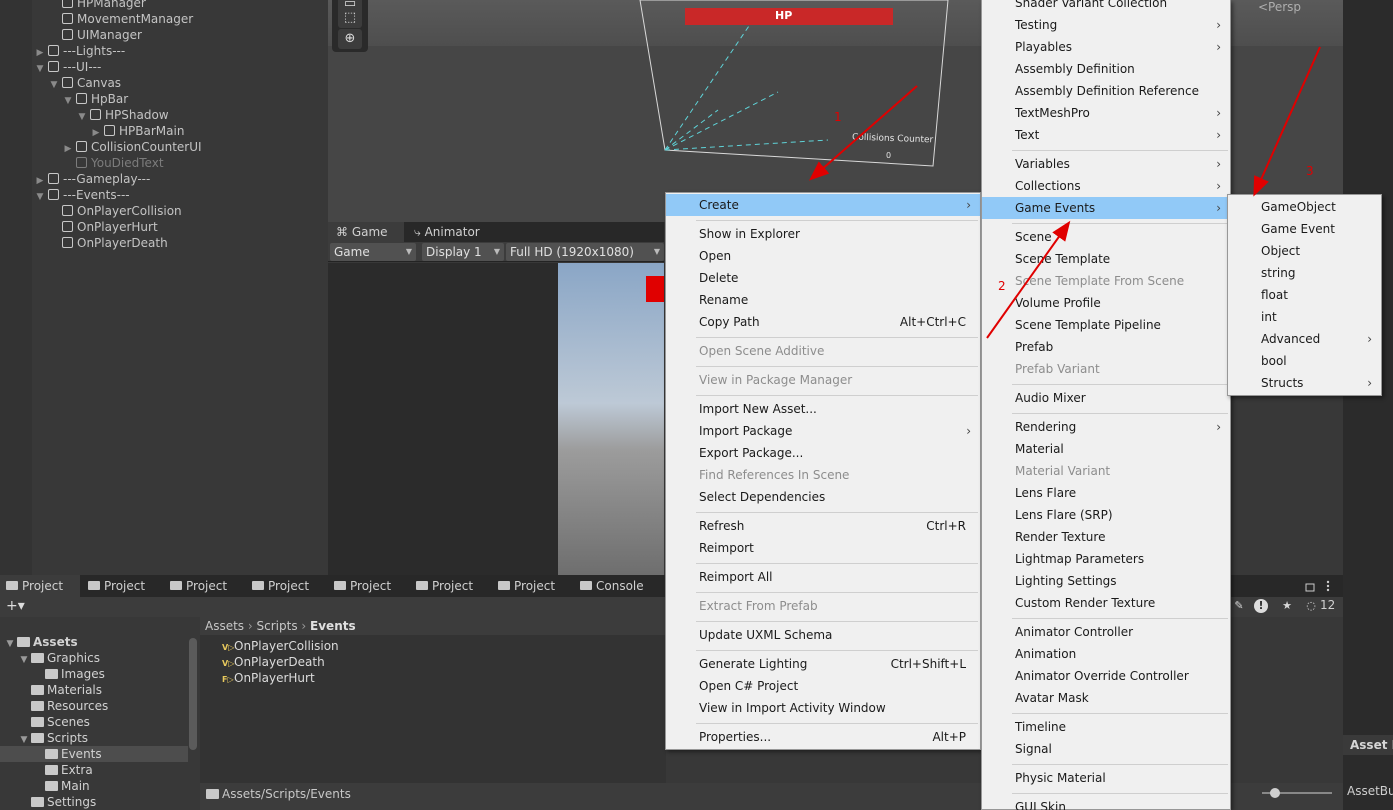 The width and height of the screenshot is (1393, 810). I want to click on menu-item-assembly-definition-reference: Assembly Definition Reference, so click(1106, 91).